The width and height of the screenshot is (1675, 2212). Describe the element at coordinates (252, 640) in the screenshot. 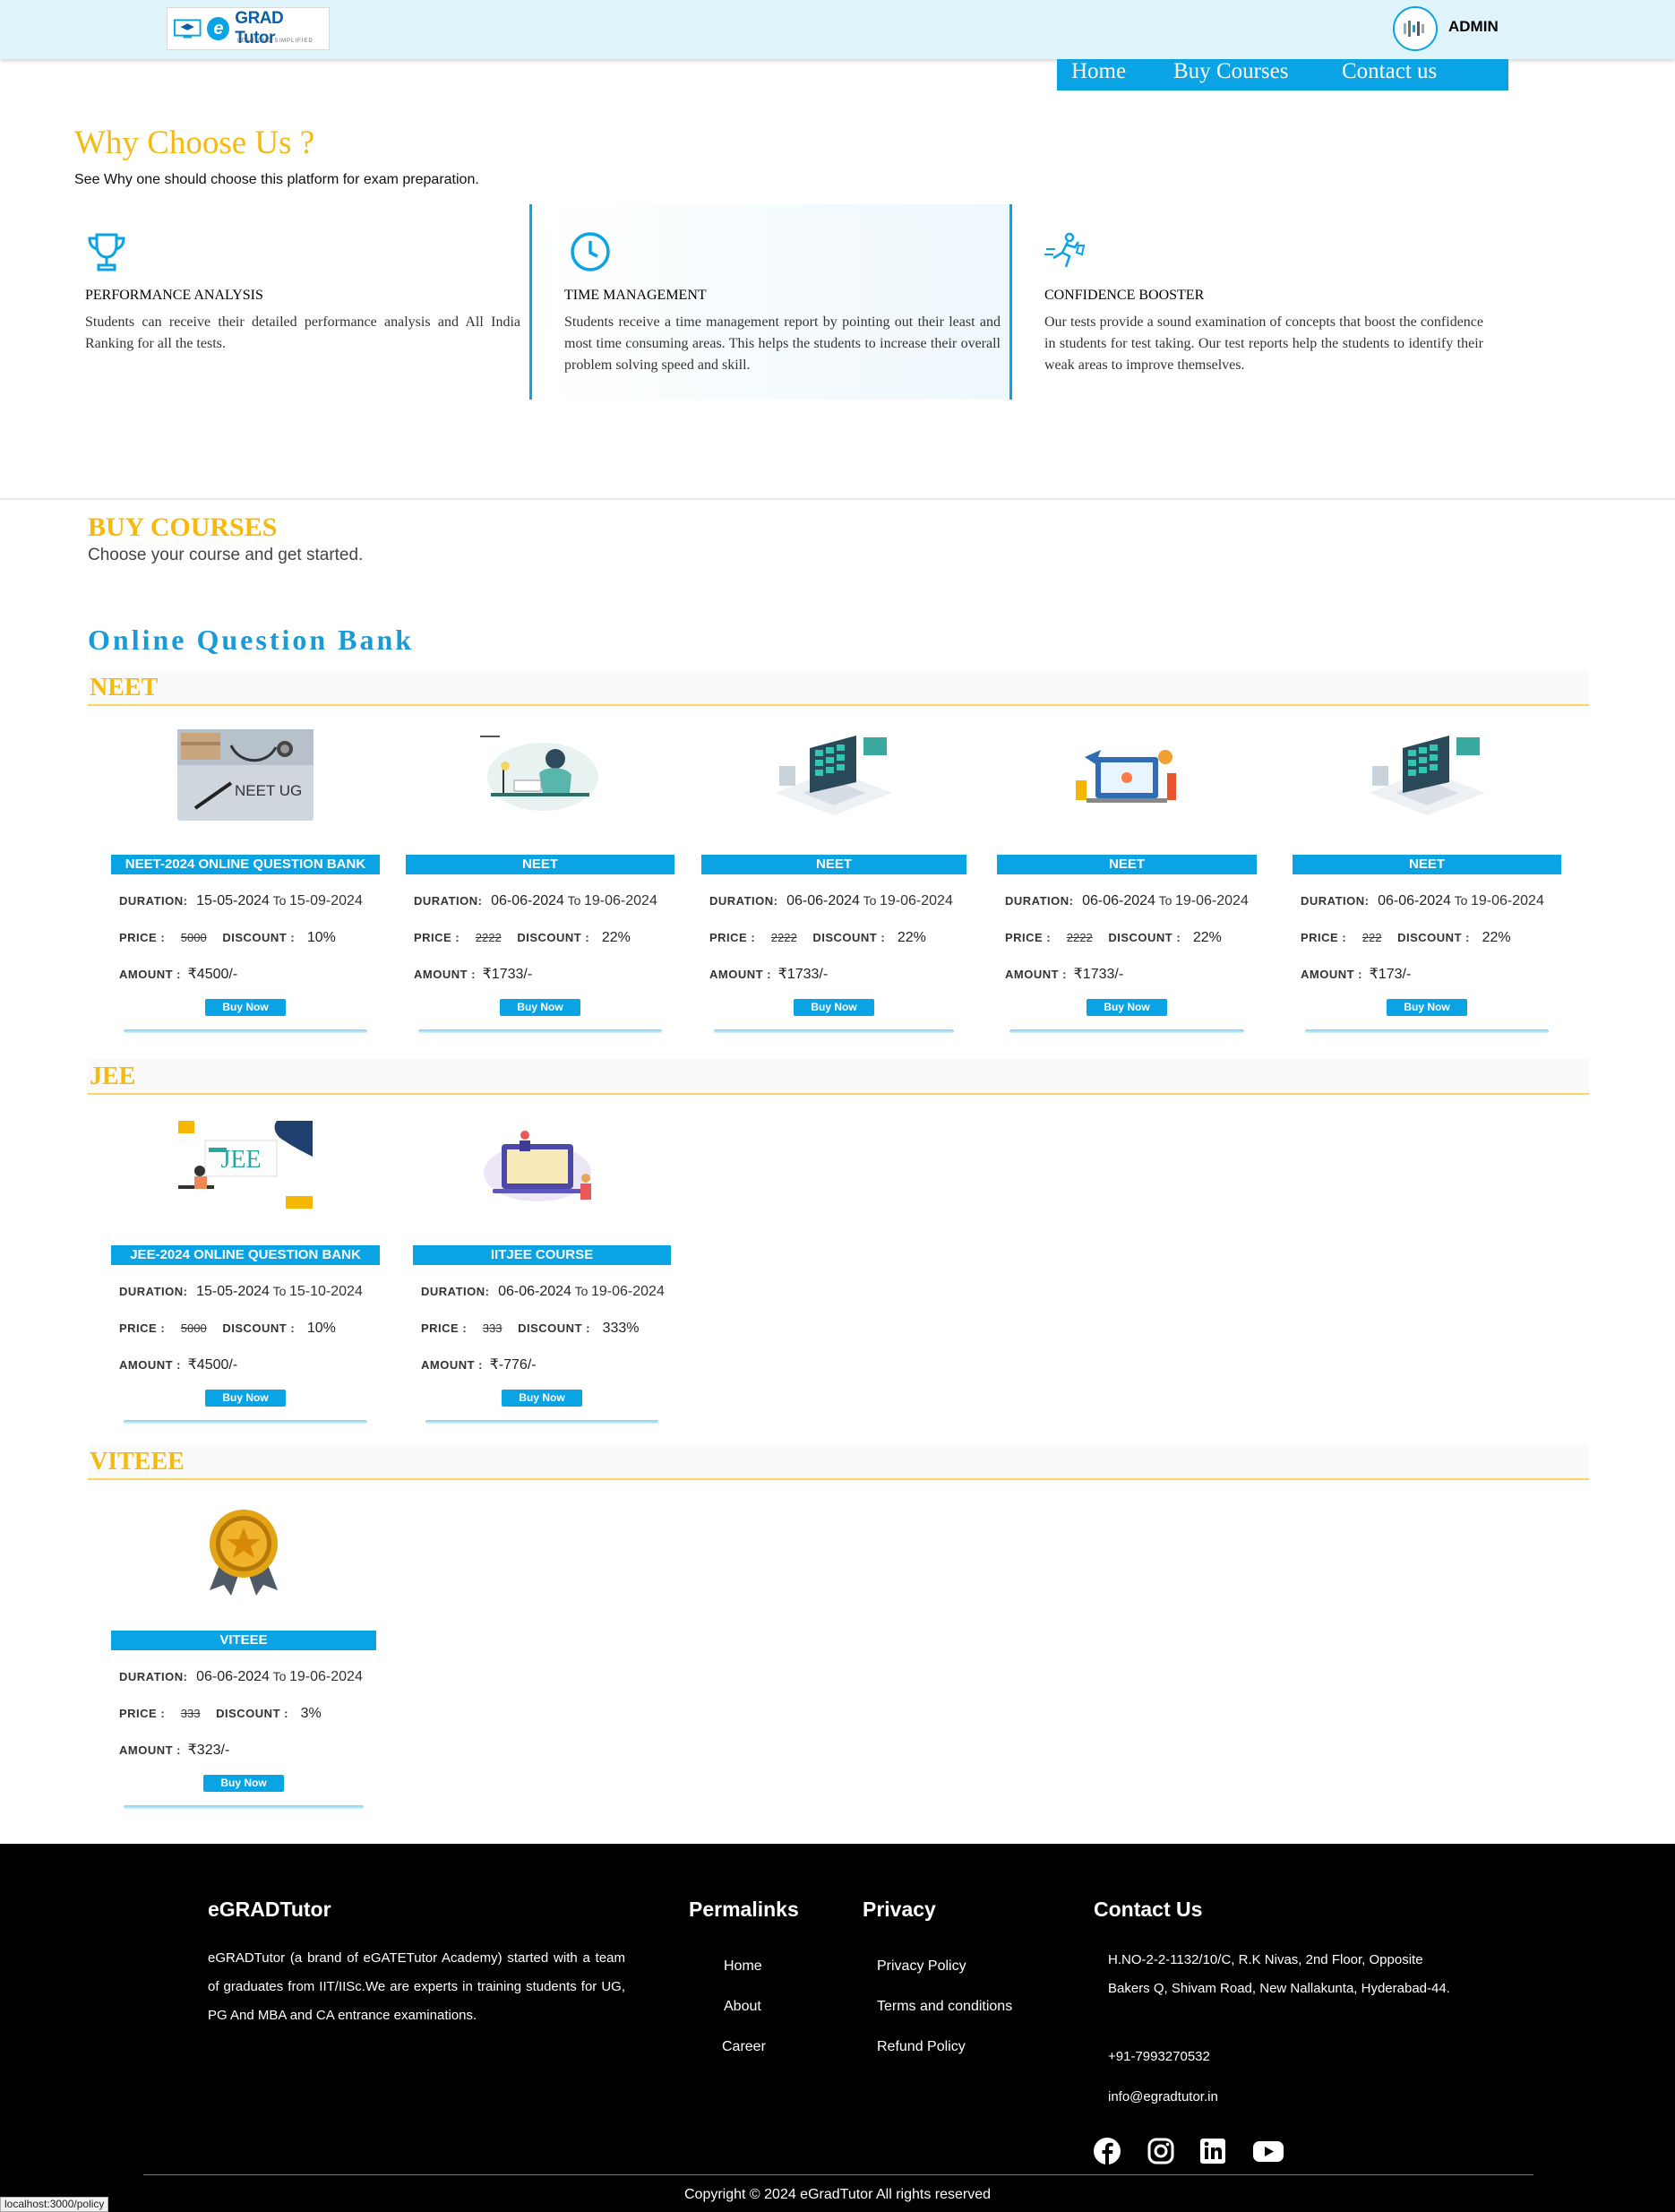

I see `online-question-bank-title: Online Question Bank` at that location.